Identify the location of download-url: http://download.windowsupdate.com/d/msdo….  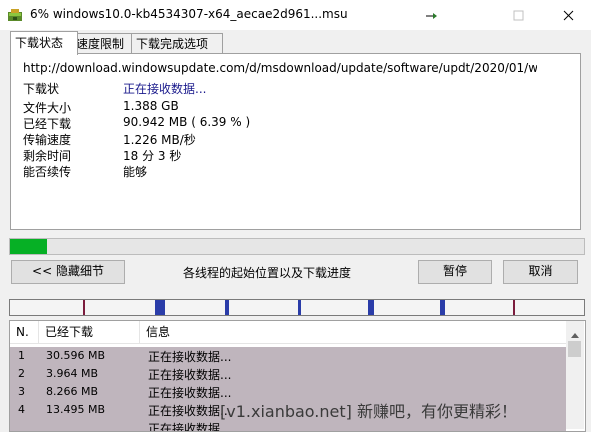
(280, 68).